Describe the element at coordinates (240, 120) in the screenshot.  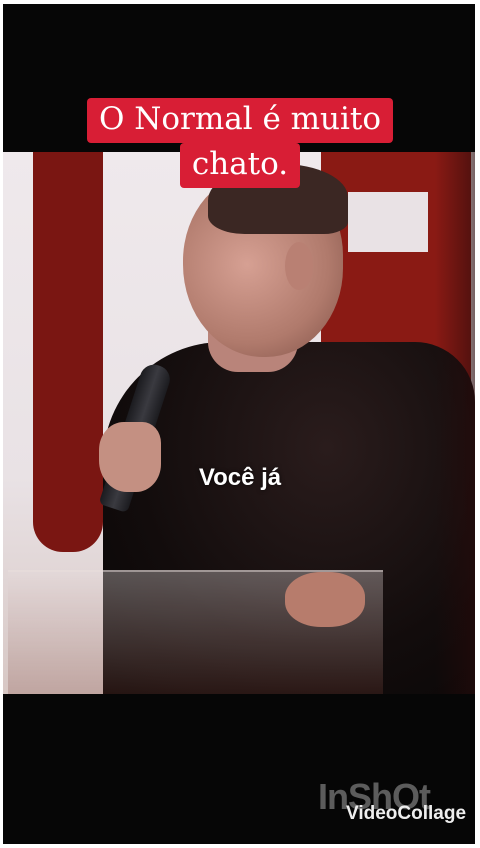
I see `caption-line-1: O Normal é muito` at that location.